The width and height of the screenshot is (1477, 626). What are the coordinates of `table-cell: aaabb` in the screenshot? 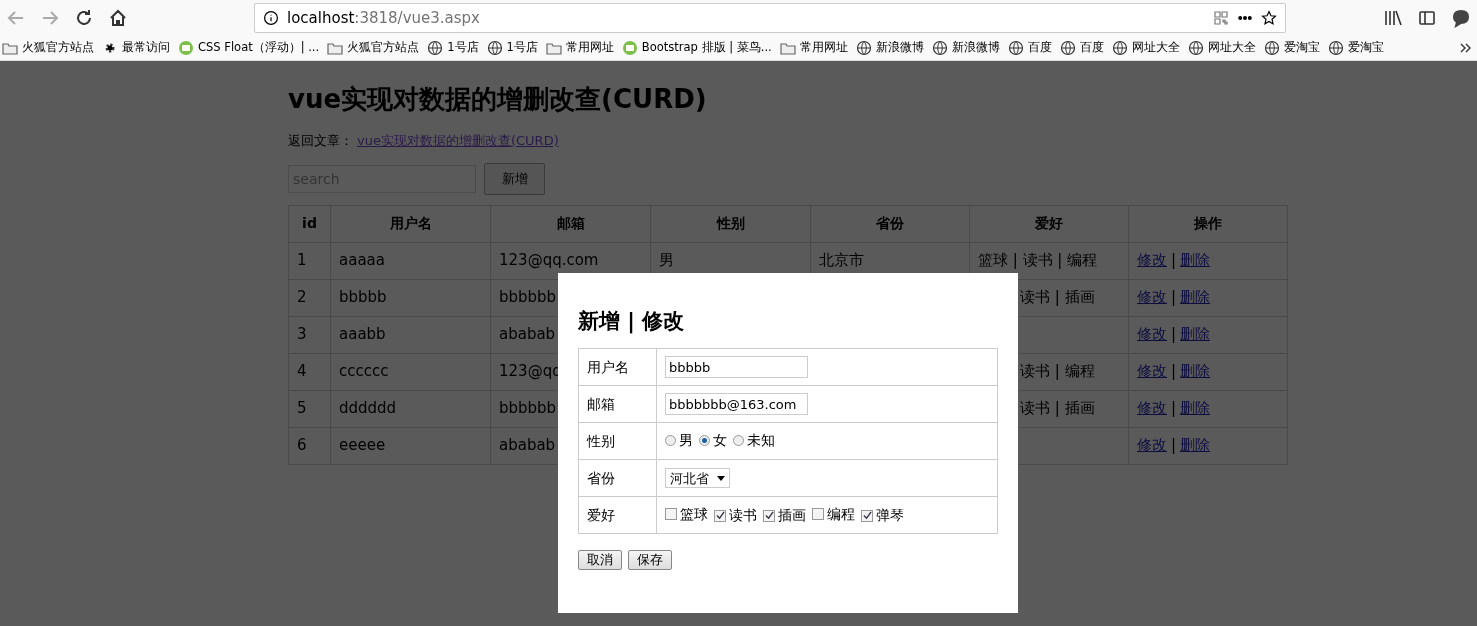 It's located at (410, 334).